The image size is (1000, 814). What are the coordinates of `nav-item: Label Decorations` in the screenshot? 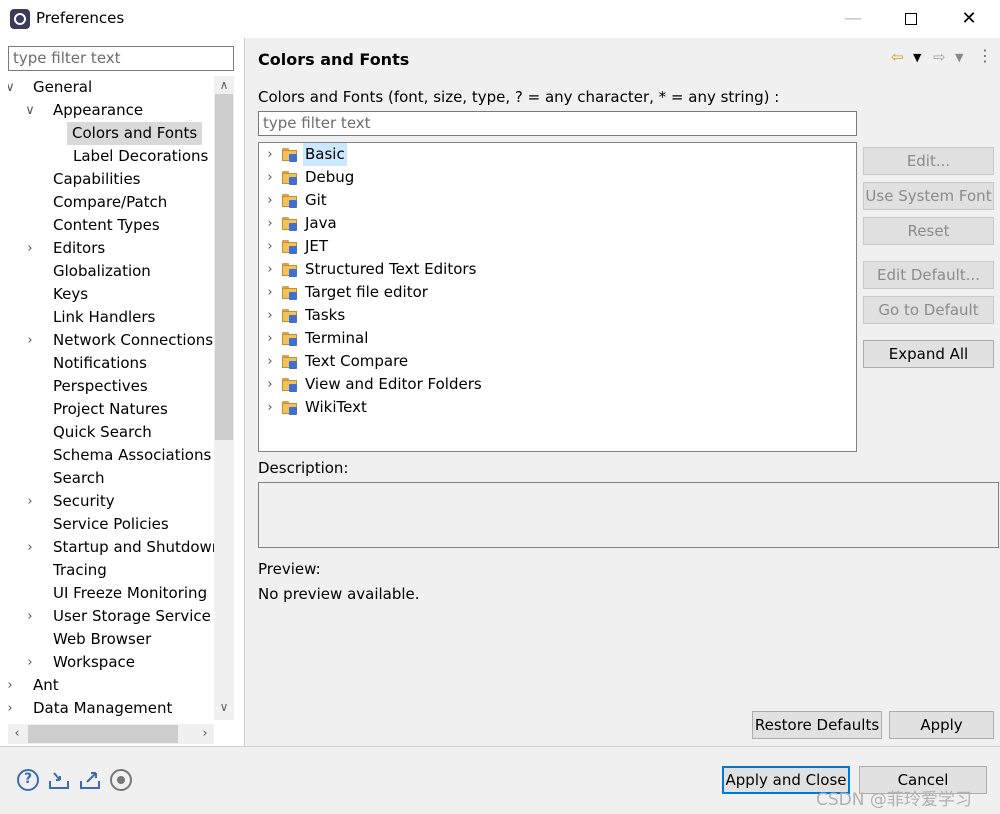 It's located at (111, 156).